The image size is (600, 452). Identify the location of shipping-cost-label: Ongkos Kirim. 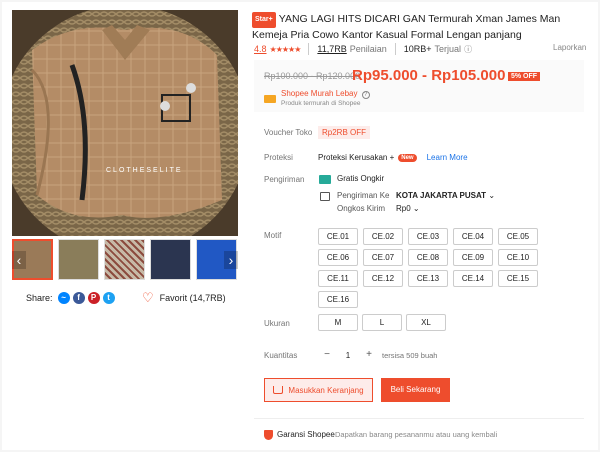
(361, 208).